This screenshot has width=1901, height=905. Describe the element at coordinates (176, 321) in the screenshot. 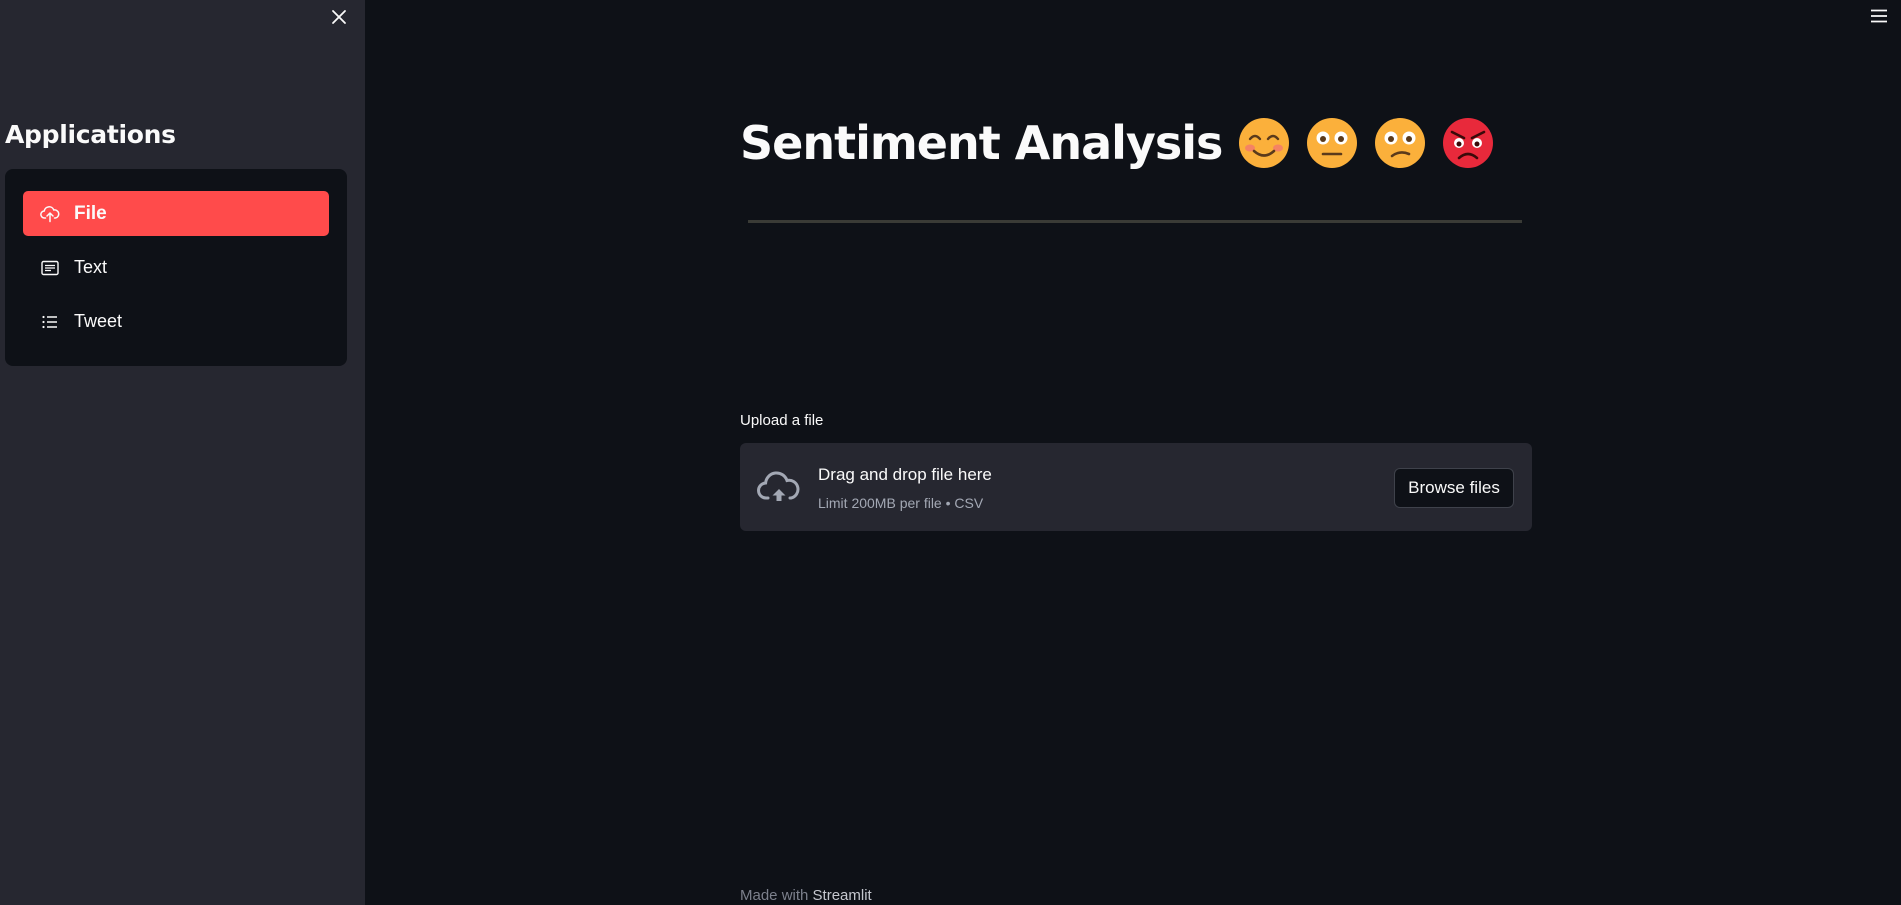

I see `menu-item-tweet: Tweet` at that location.